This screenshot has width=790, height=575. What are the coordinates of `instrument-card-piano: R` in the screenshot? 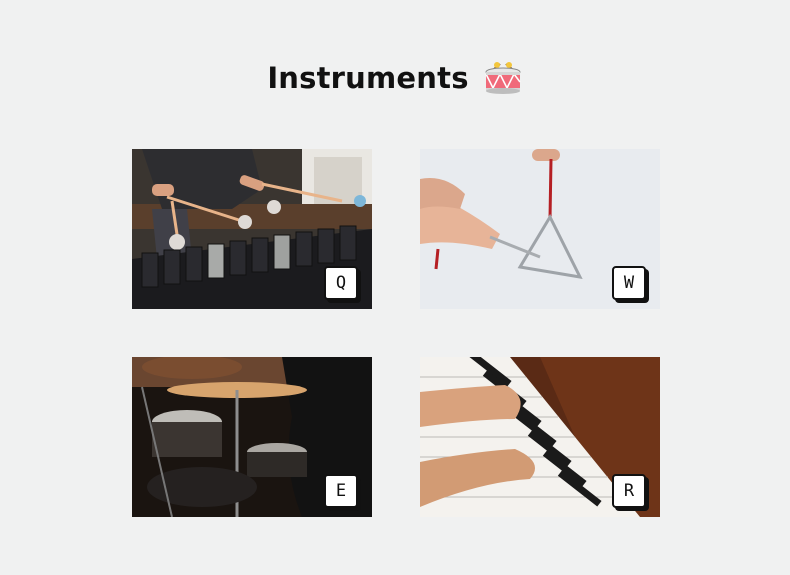 It's located at (540, 437).